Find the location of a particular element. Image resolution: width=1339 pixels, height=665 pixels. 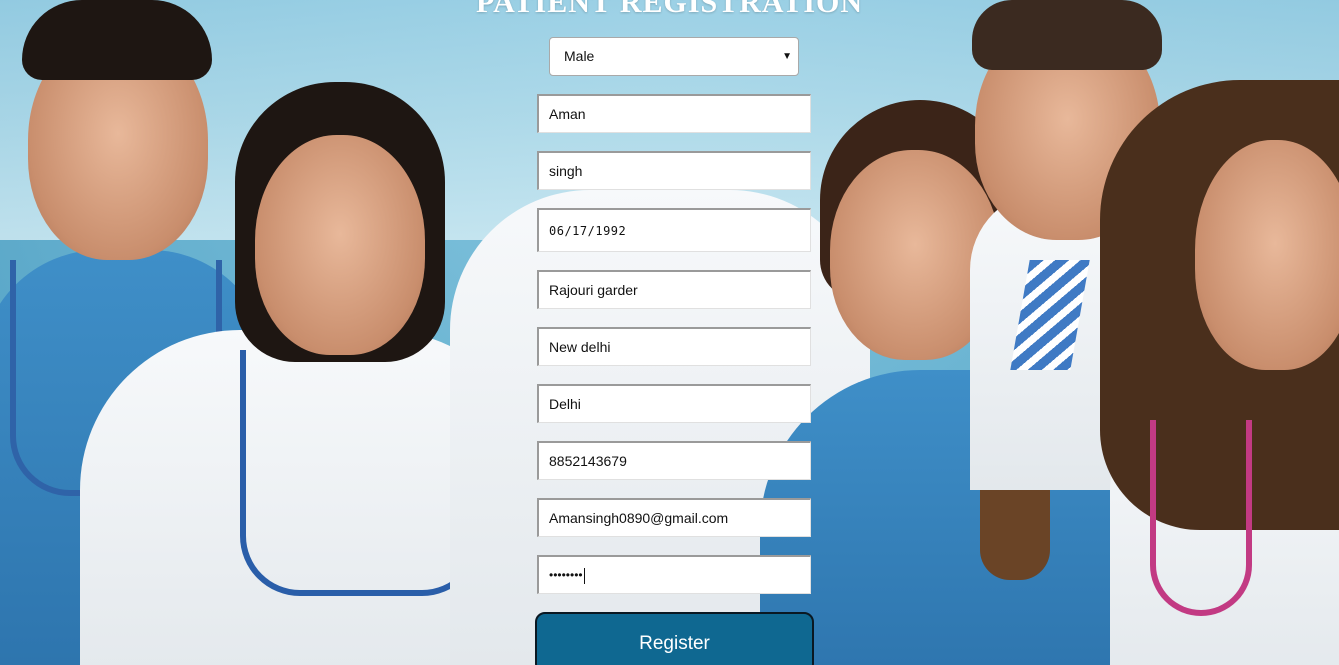

password-value: •••••••• is located at coordinates (566, 575).